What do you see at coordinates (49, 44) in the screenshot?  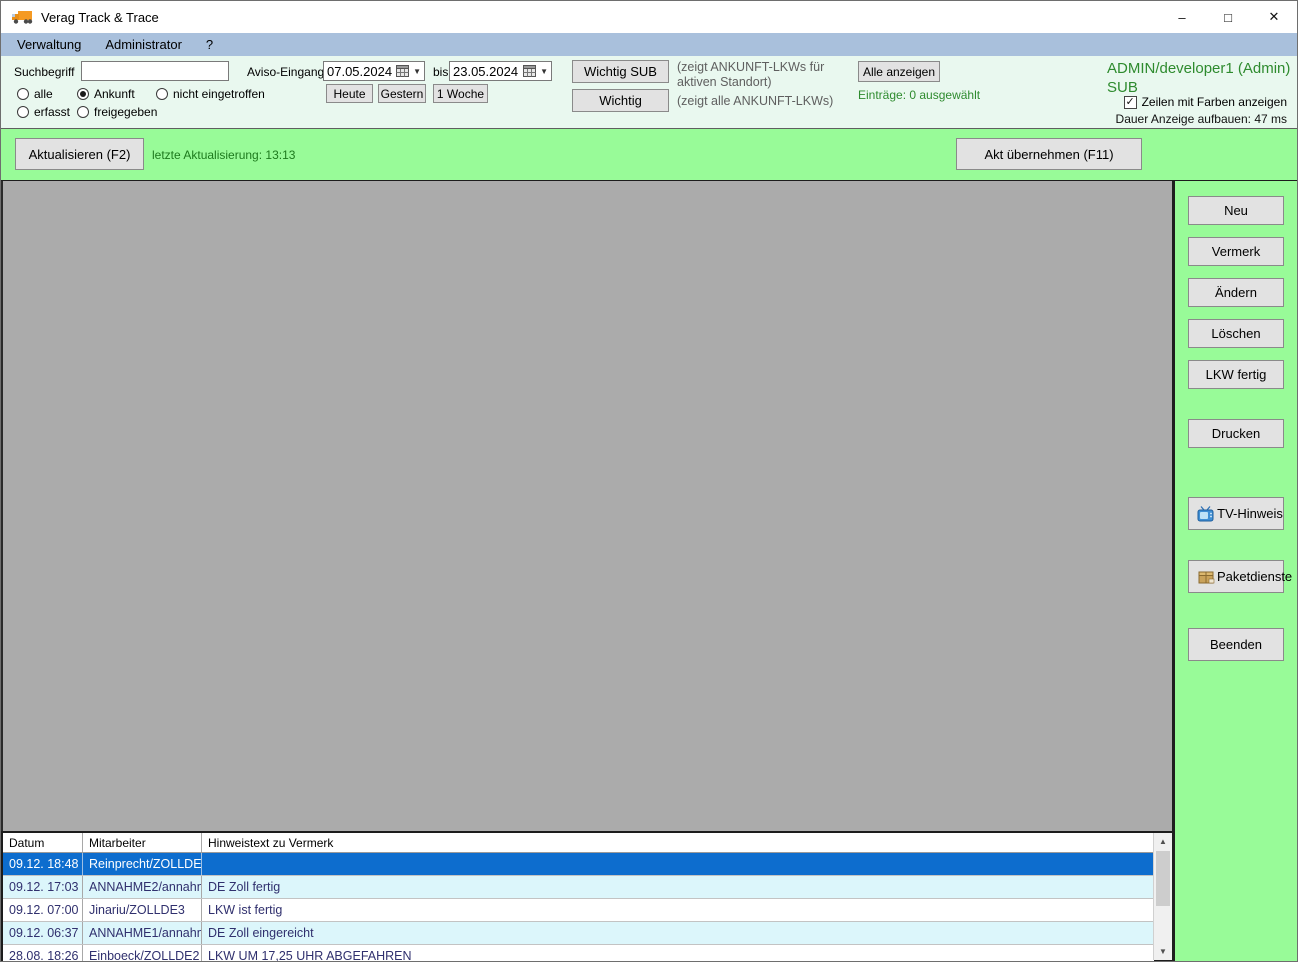 I see `menu-verwaltung: Verwaltung` at bounding box center [49, 44].